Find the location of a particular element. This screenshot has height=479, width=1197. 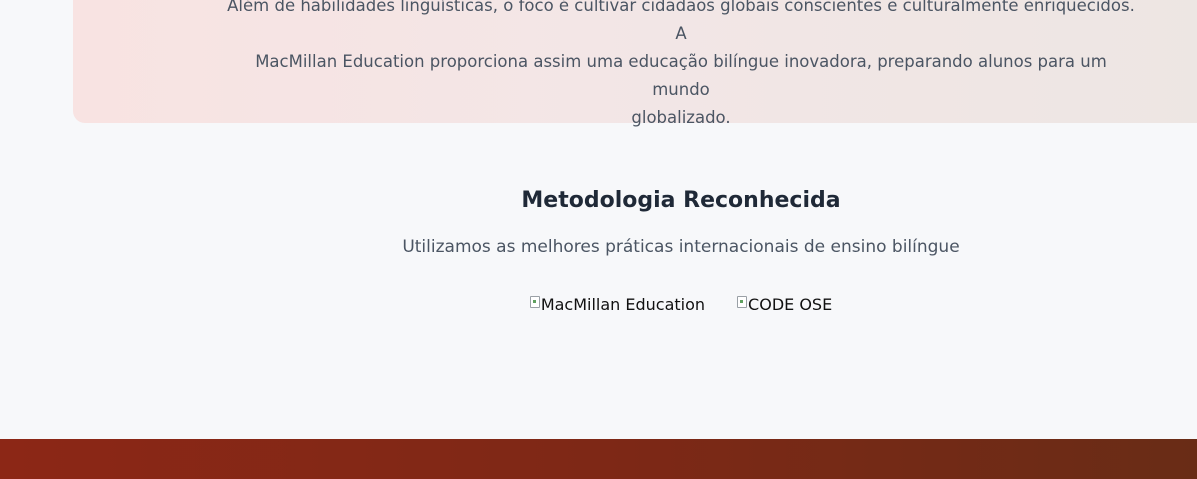

macmillan-logo-alt-text: MacMillan Education is located at coordinates (623, 304).